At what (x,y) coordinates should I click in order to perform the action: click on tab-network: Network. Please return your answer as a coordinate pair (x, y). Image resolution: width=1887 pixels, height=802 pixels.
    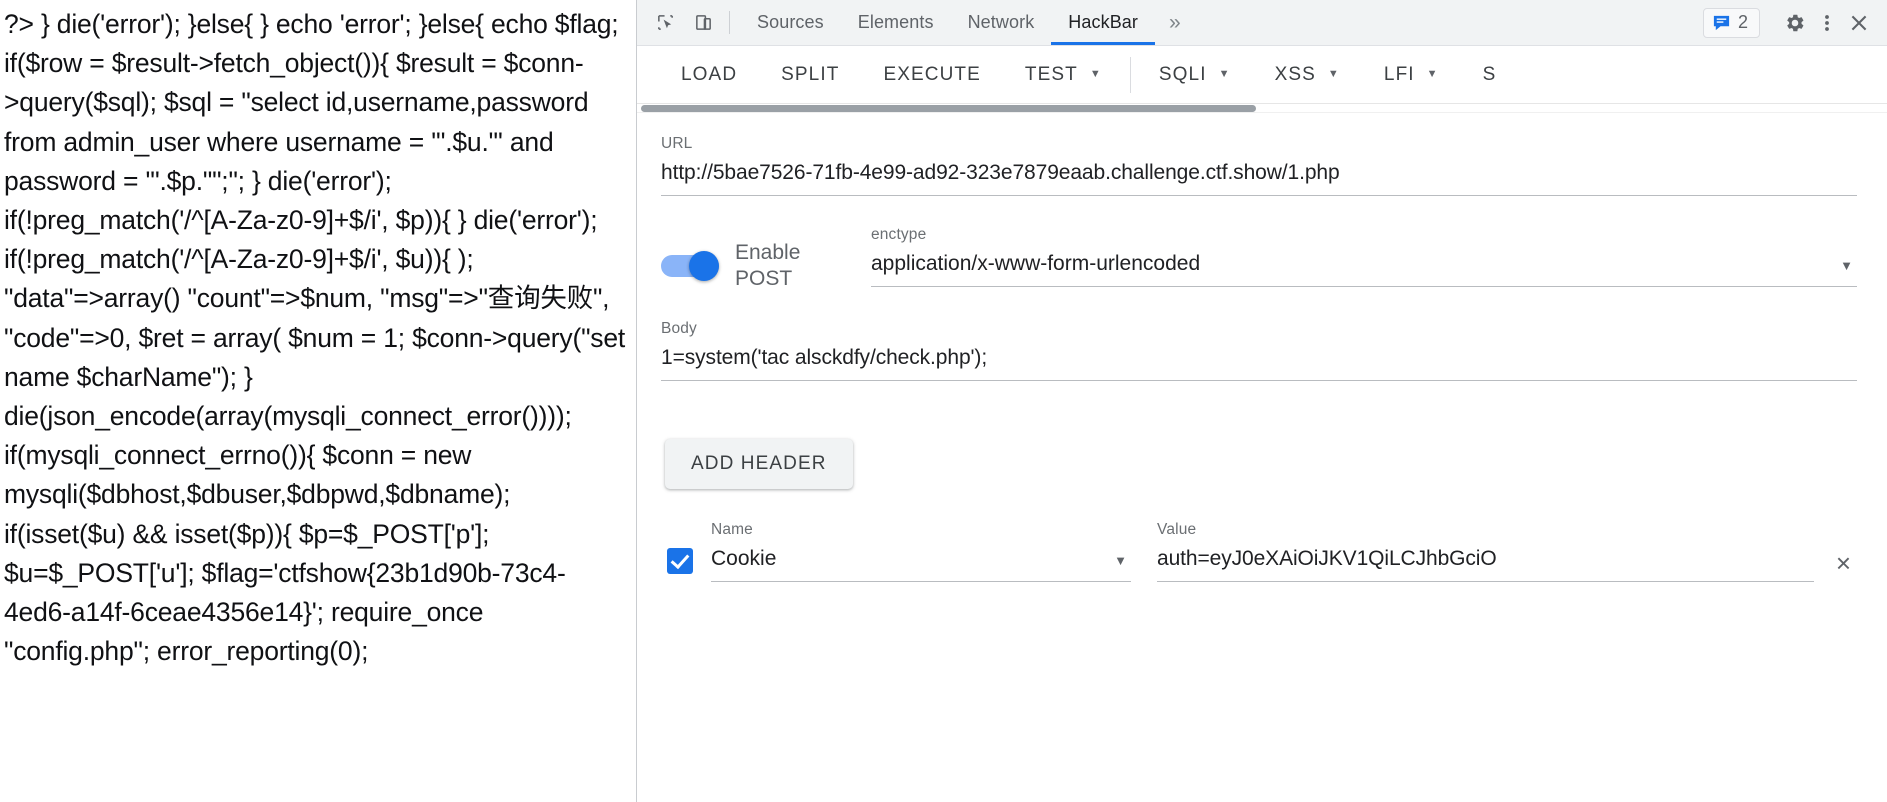
    Looking at the image, I should click on (1001, 22).